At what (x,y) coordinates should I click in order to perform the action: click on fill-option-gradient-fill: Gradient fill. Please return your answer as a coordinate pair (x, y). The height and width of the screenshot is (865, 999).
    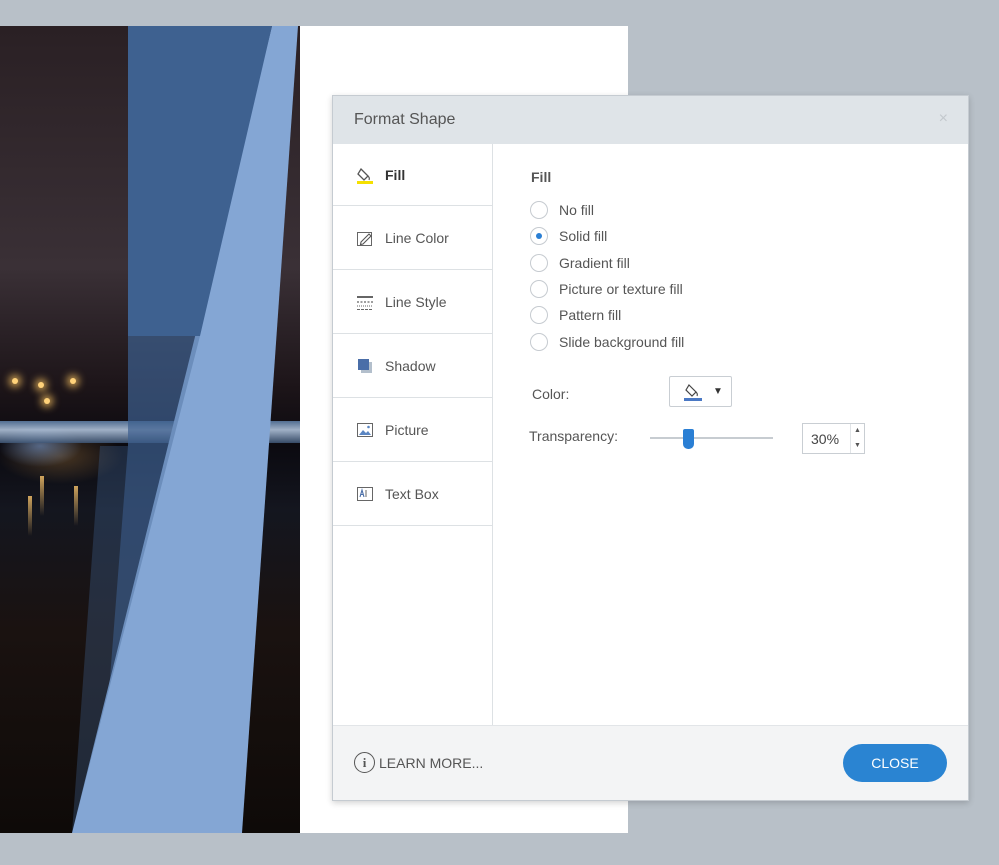
    Looking at the image, I should click on (607, 263).